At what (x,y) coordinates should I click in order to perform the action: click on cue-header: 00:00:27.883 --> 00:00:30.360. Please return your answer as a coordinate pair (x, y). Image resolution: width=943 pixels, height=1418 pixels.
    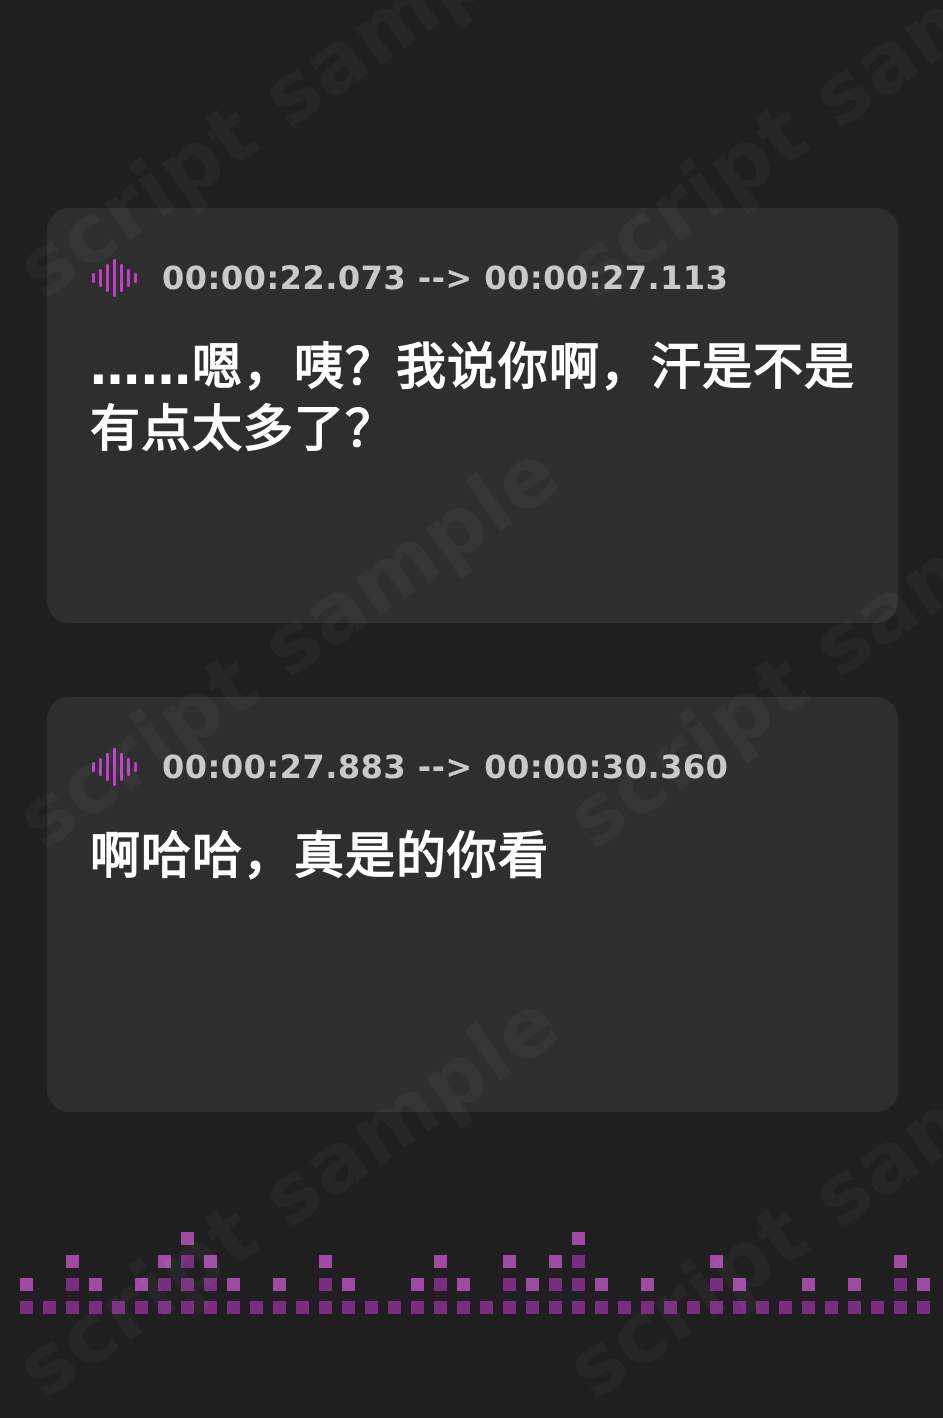
    Looking at the image, I should click on (409, 767).